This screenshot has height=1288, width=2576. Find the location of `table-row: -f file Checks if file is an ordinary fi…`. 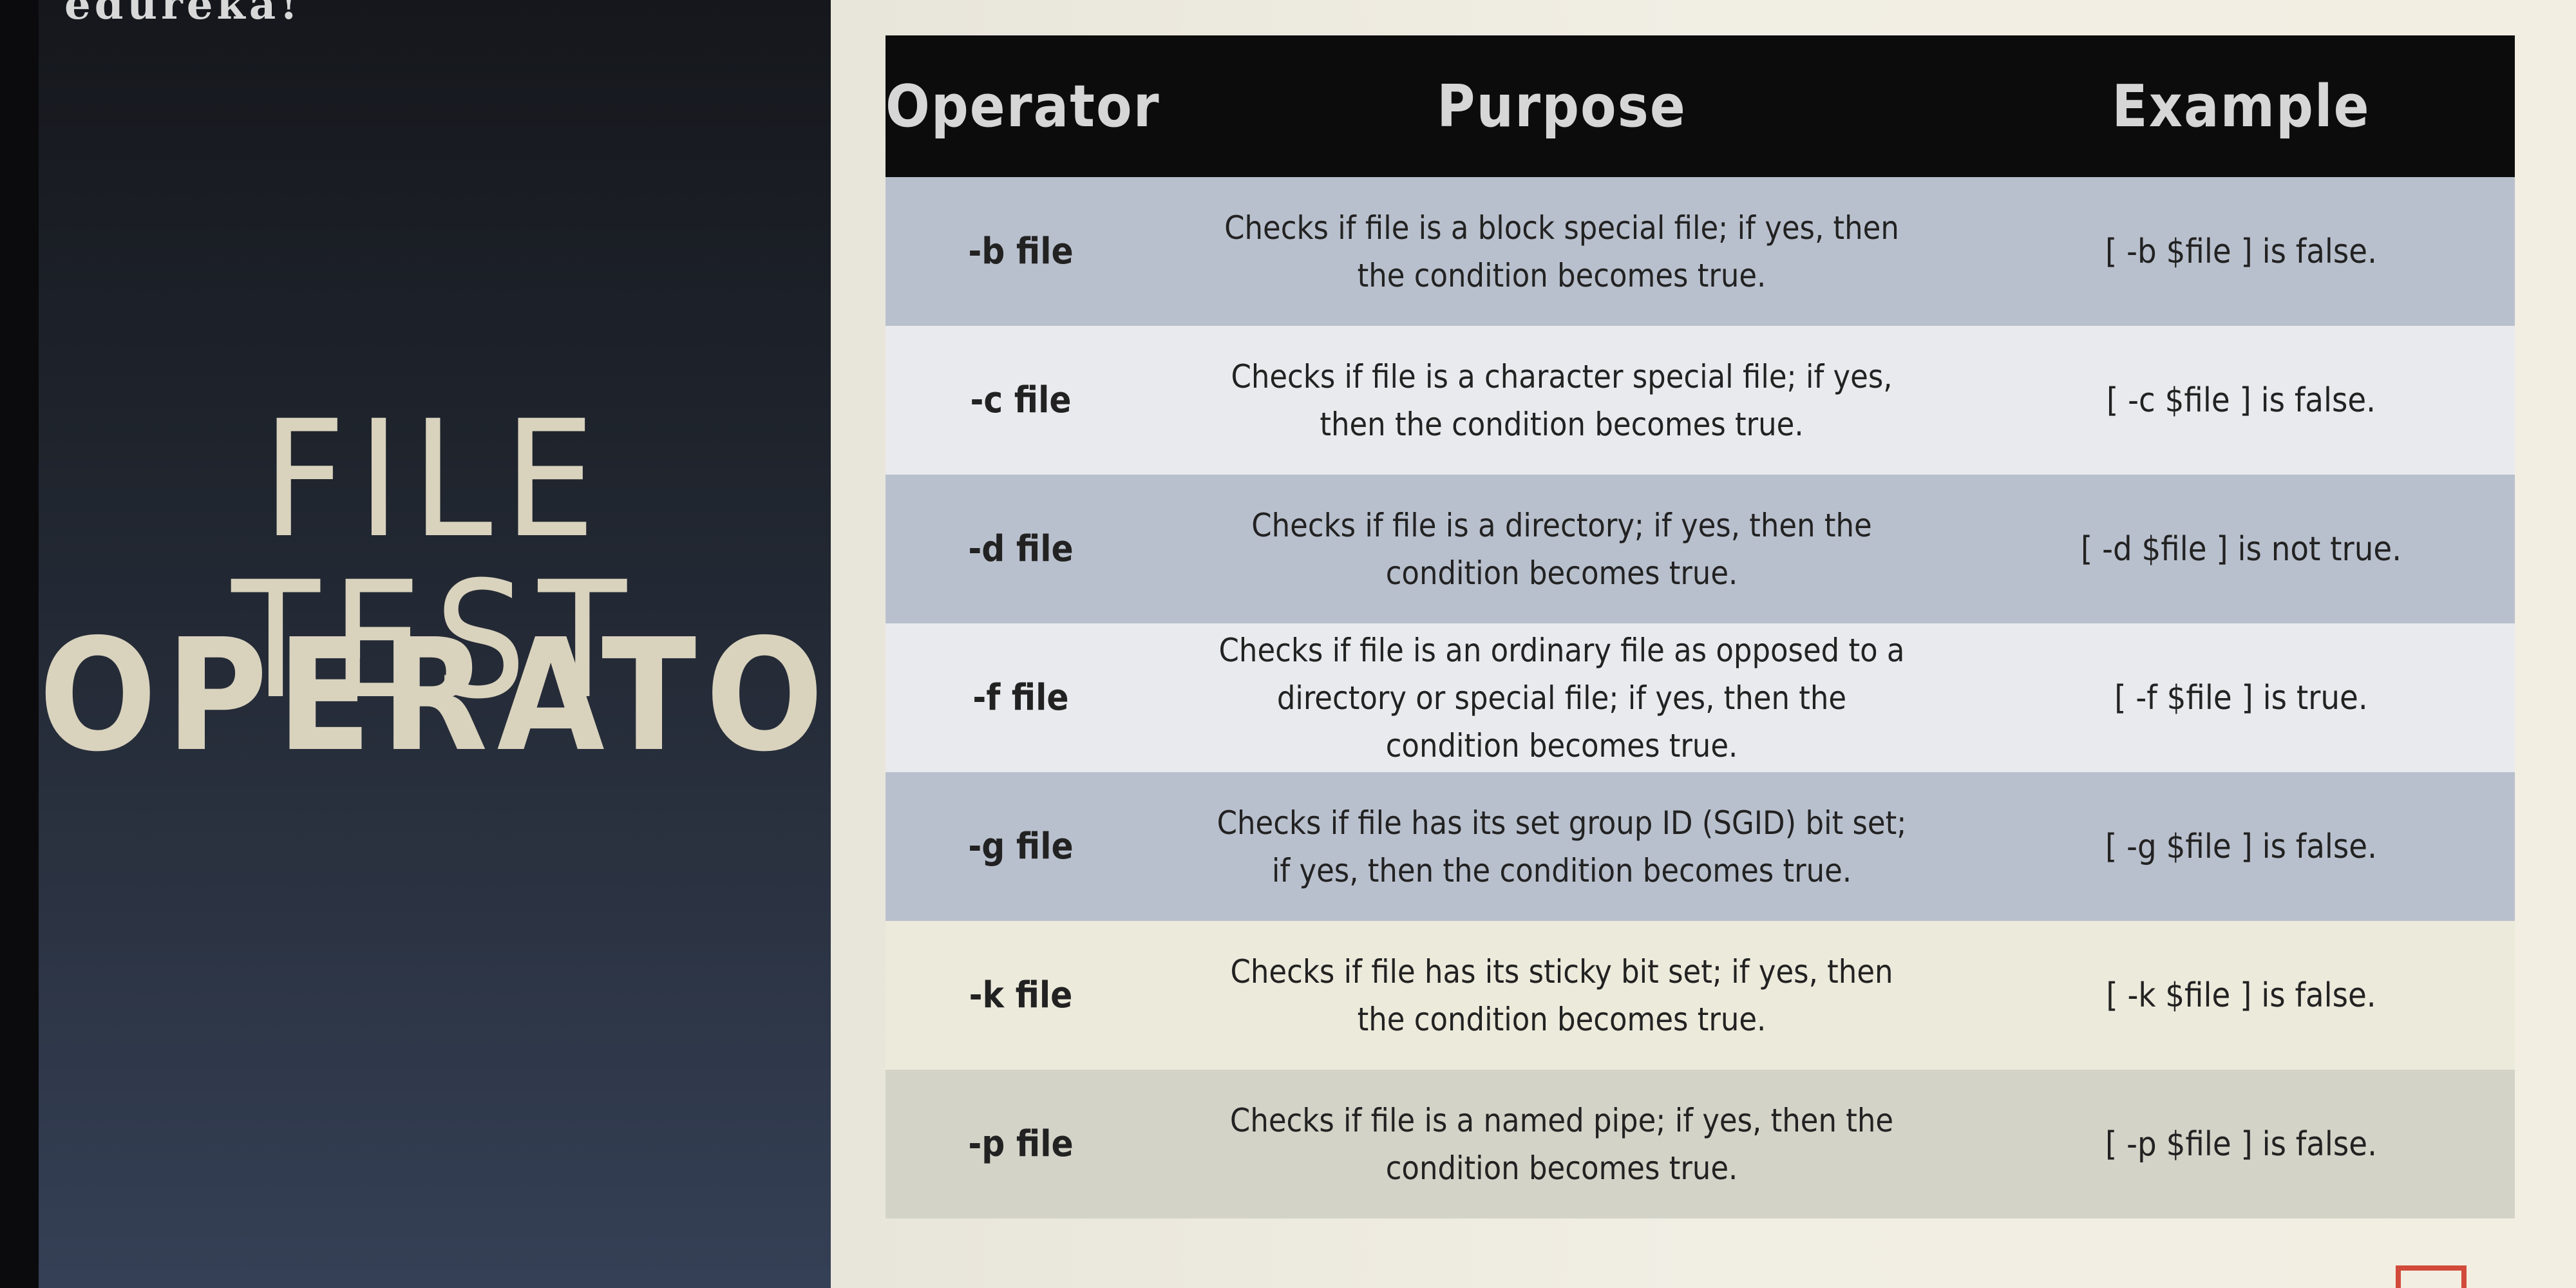

table-row: -f file Checks if file is an ordinary fi… is located at coordinates (1700, 697).